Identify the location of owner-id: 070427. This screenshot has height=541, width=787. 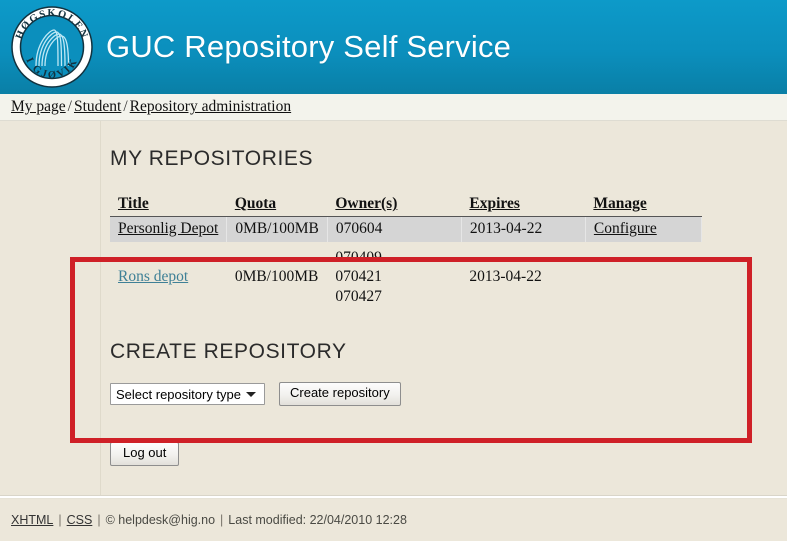
(358, 296).